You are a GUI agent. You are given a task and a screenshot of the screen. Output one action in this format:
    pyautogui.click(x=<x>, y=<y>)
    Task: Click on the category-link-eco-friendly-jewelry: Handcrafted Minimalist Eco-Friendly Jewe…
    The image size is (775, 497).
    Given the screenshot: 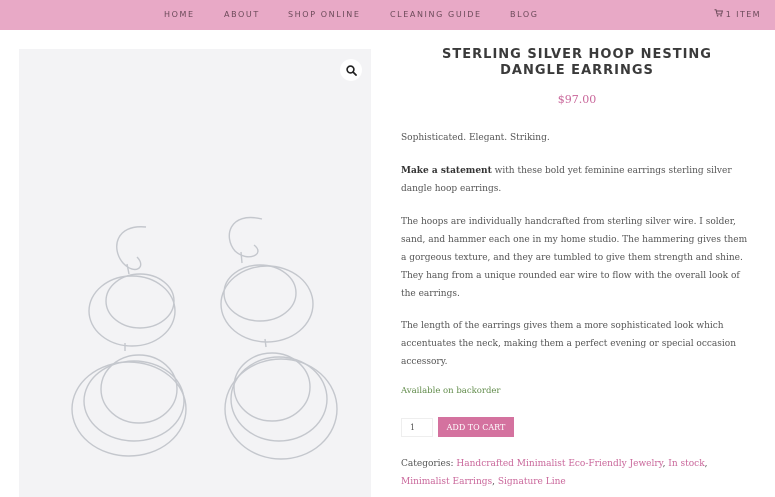 What is the action you would take?
    pyautogui.click(x=559, y=464)
    